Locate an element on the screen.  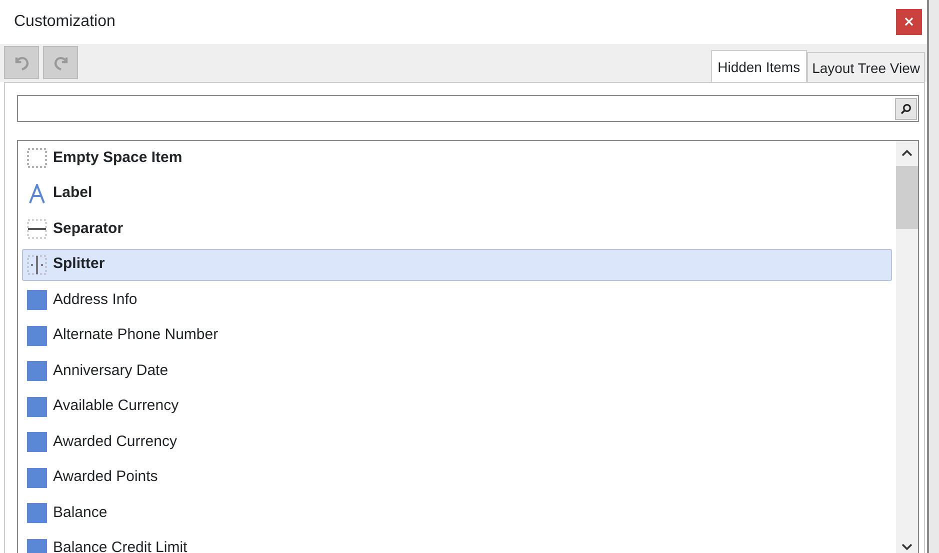
list-item: Alternate Phone Number is located at coordinates (457, 336).